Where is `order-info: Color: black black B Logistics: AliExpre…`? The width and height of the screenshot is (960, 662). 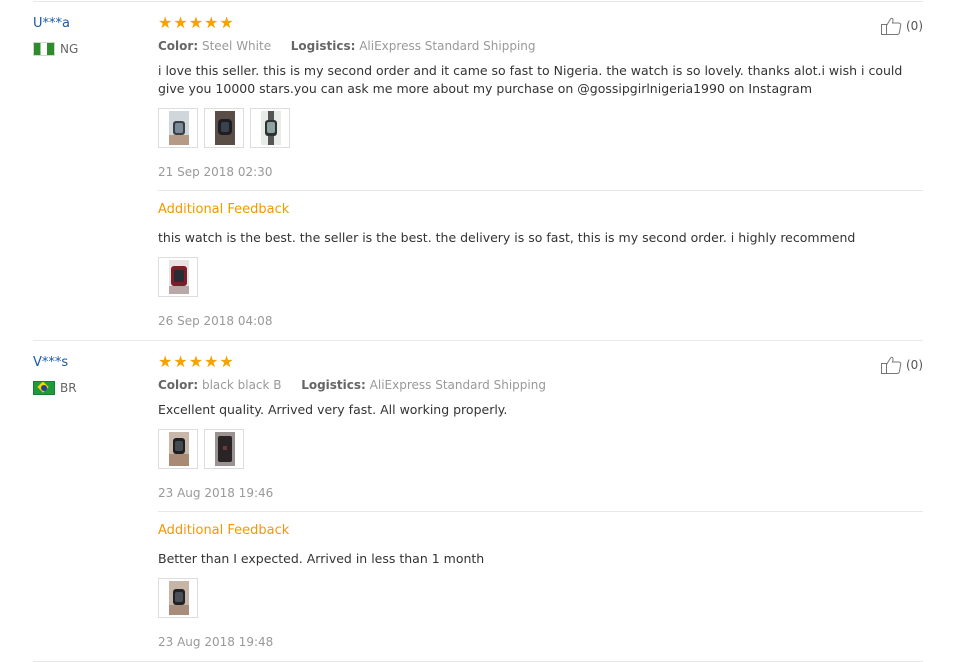
order-info: Color: black black B Logistics: AliExpre… is located at coordinates (352, 385).